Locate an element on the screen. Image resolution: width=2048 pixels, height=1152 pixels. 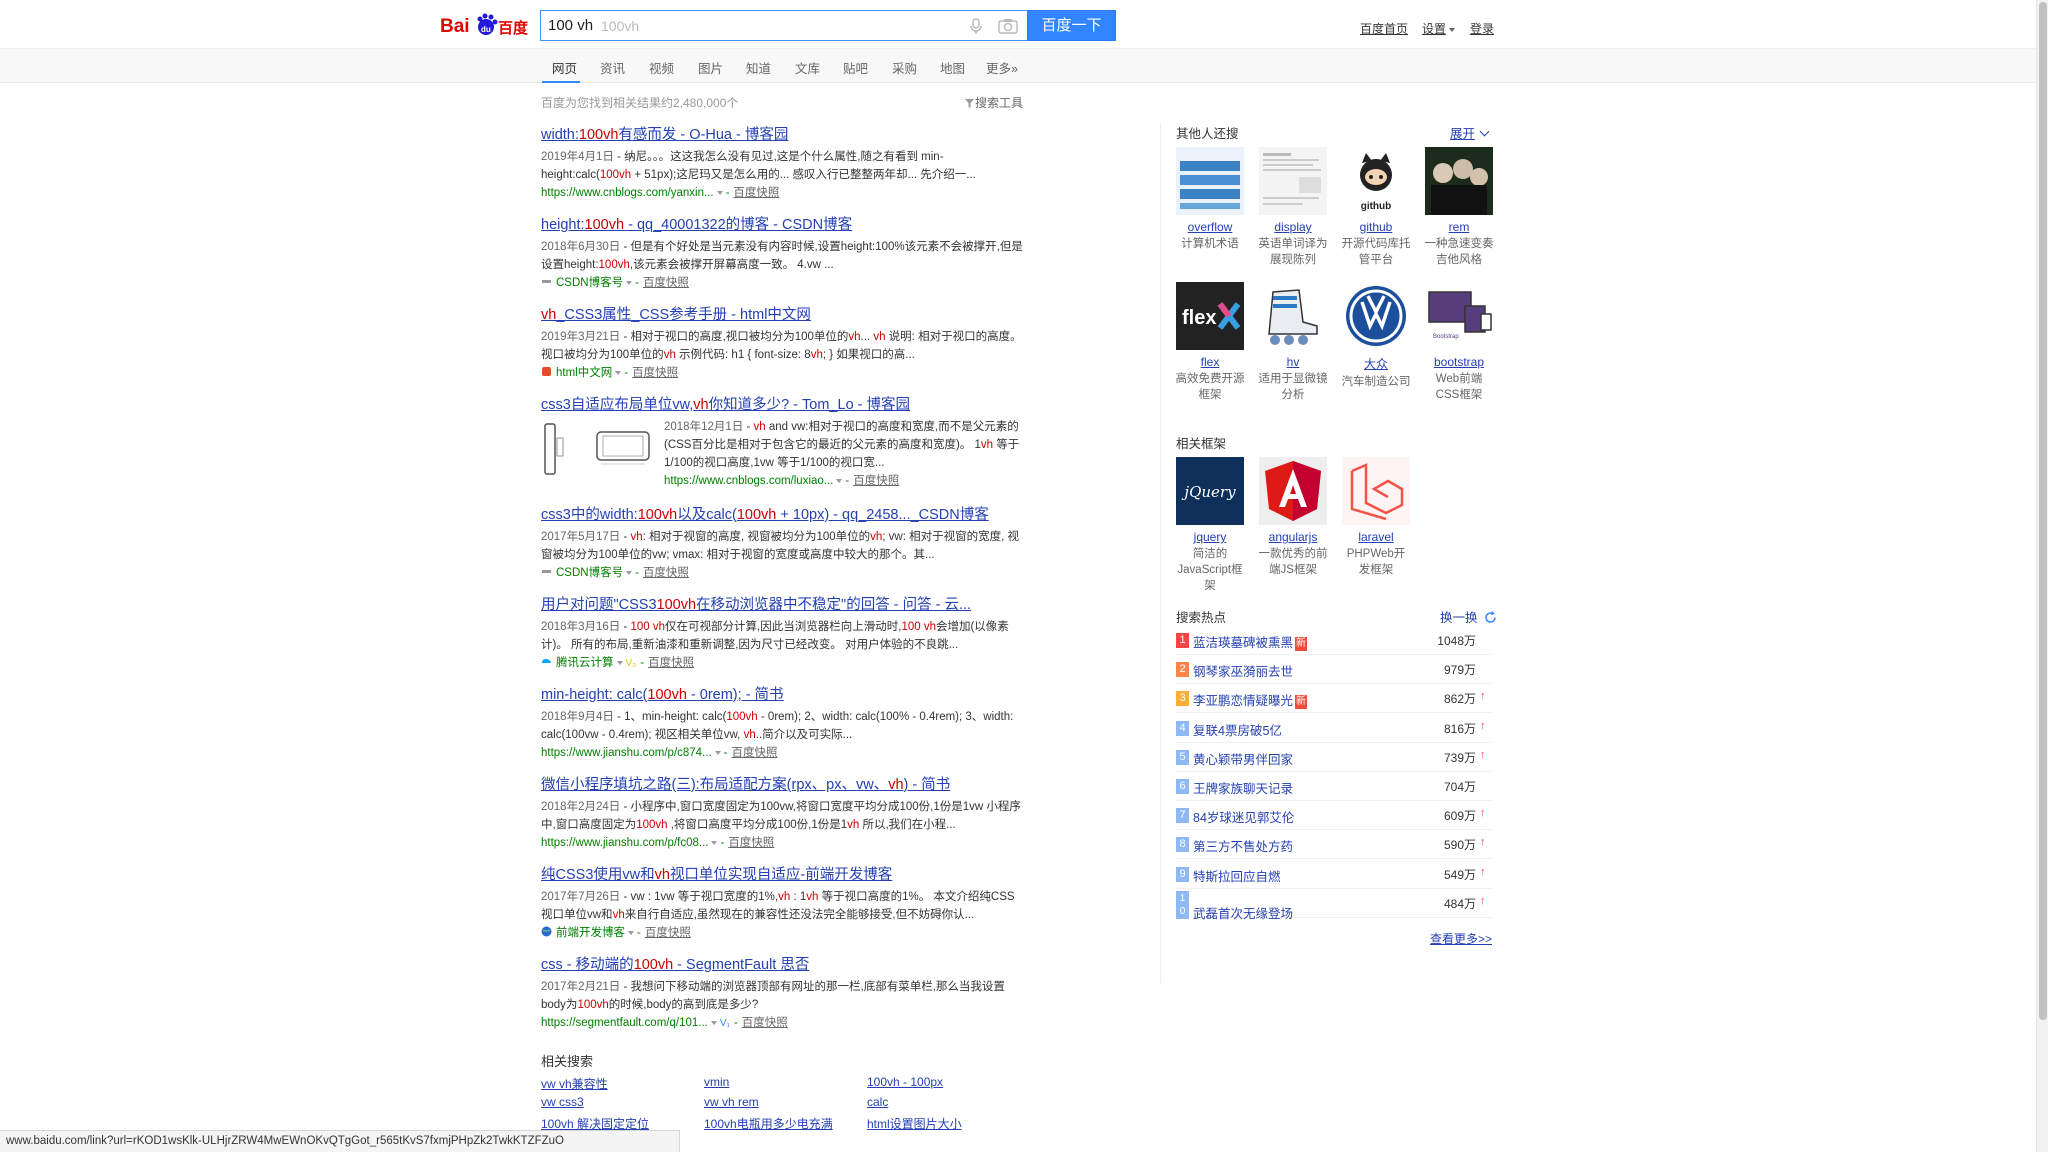
hot-search-link: 黄心颖带男伴回家 is located at coordinates (1243, 758).